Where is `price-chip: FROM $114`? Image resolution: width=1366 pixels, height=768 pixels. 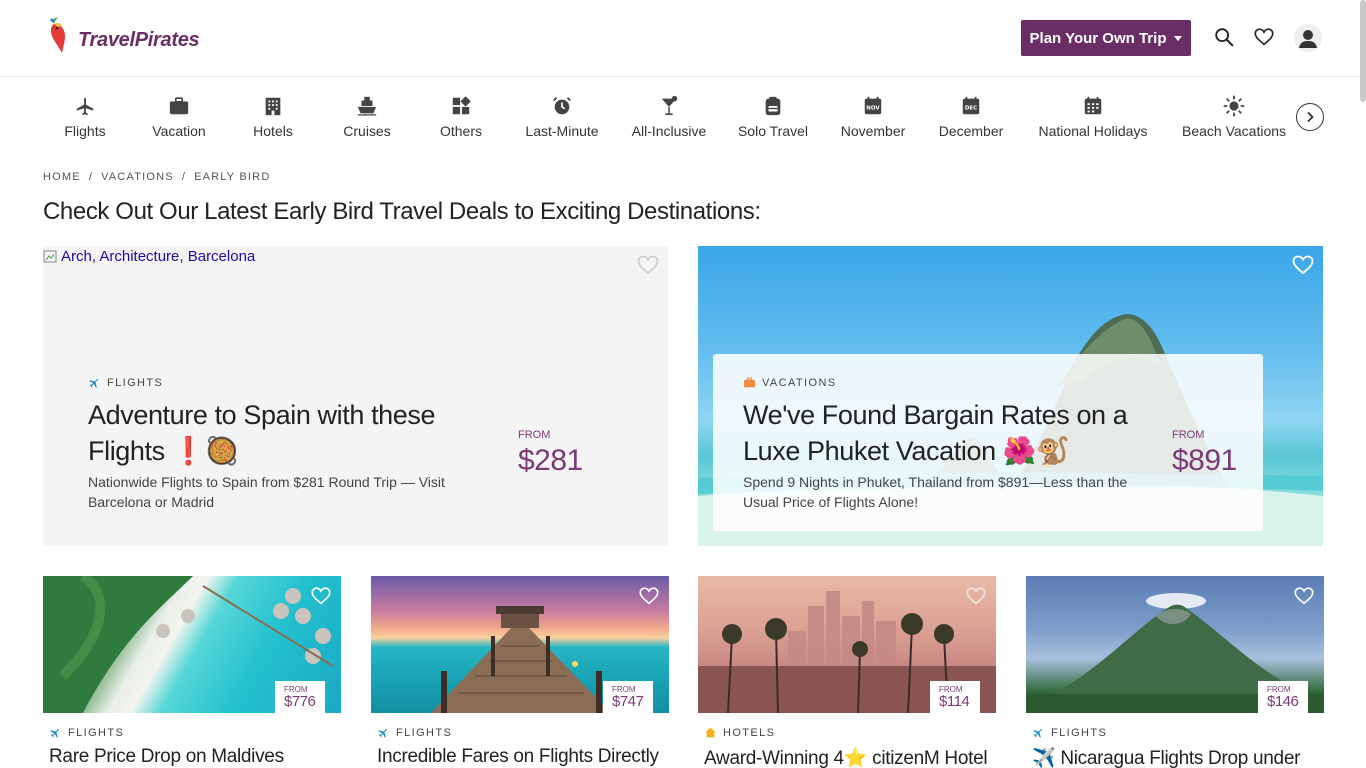 price-chip: FROM $114 is located at coordinates (955, 697).